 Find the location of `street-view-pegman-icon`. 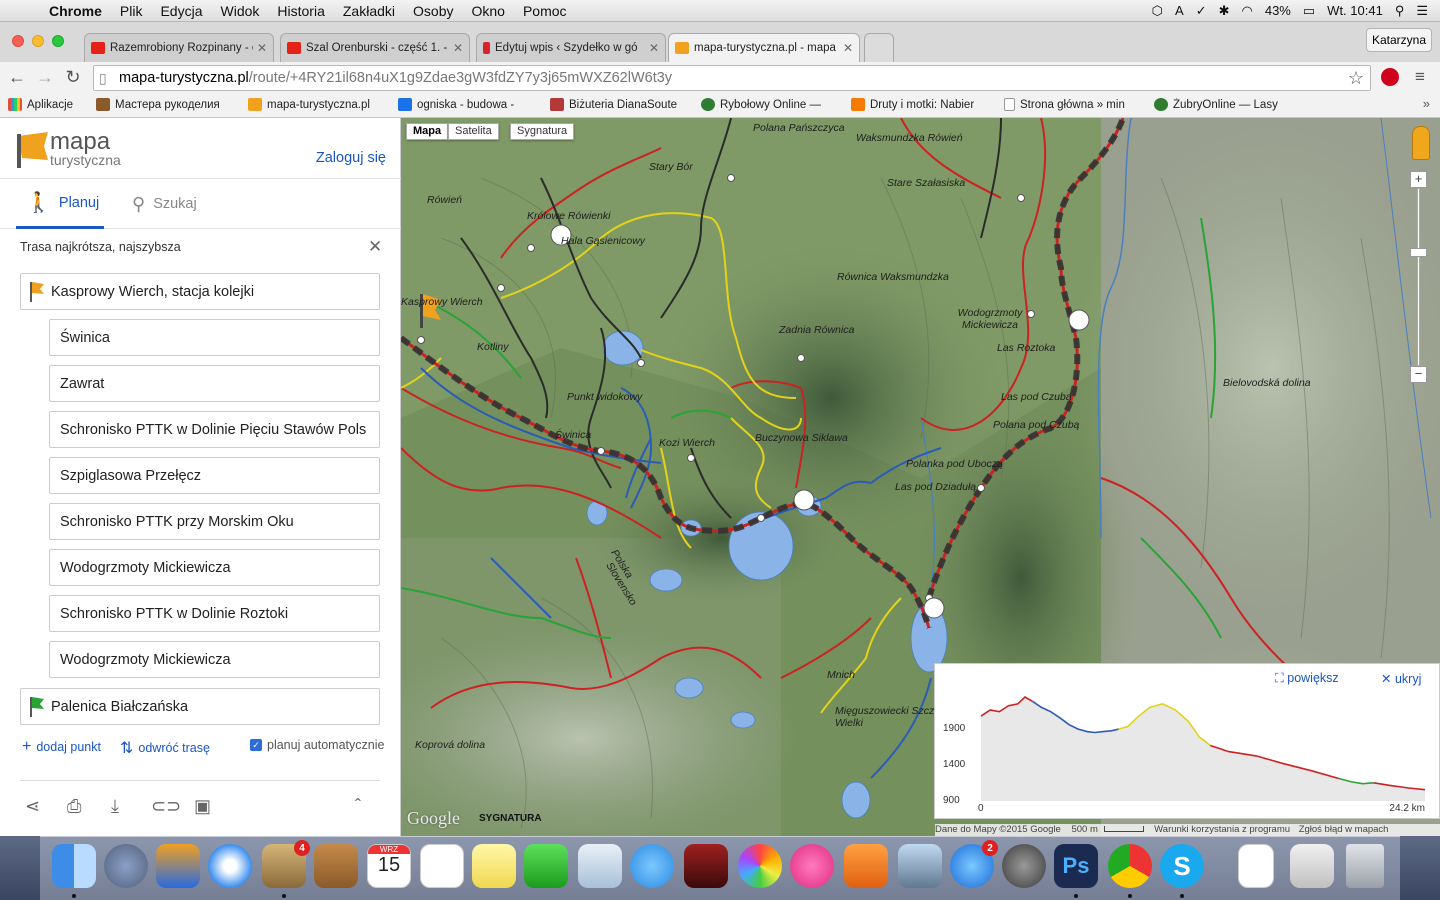

street-view-pegman-icon is located at coordinates (1421, 143).